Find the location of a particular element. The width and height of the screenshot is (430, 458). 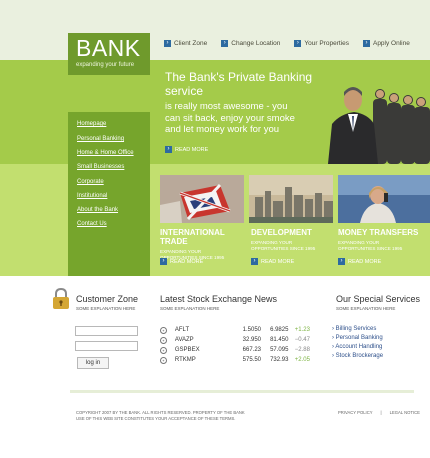

stock-value: 1.5050 is located at coordinates (252, 330).